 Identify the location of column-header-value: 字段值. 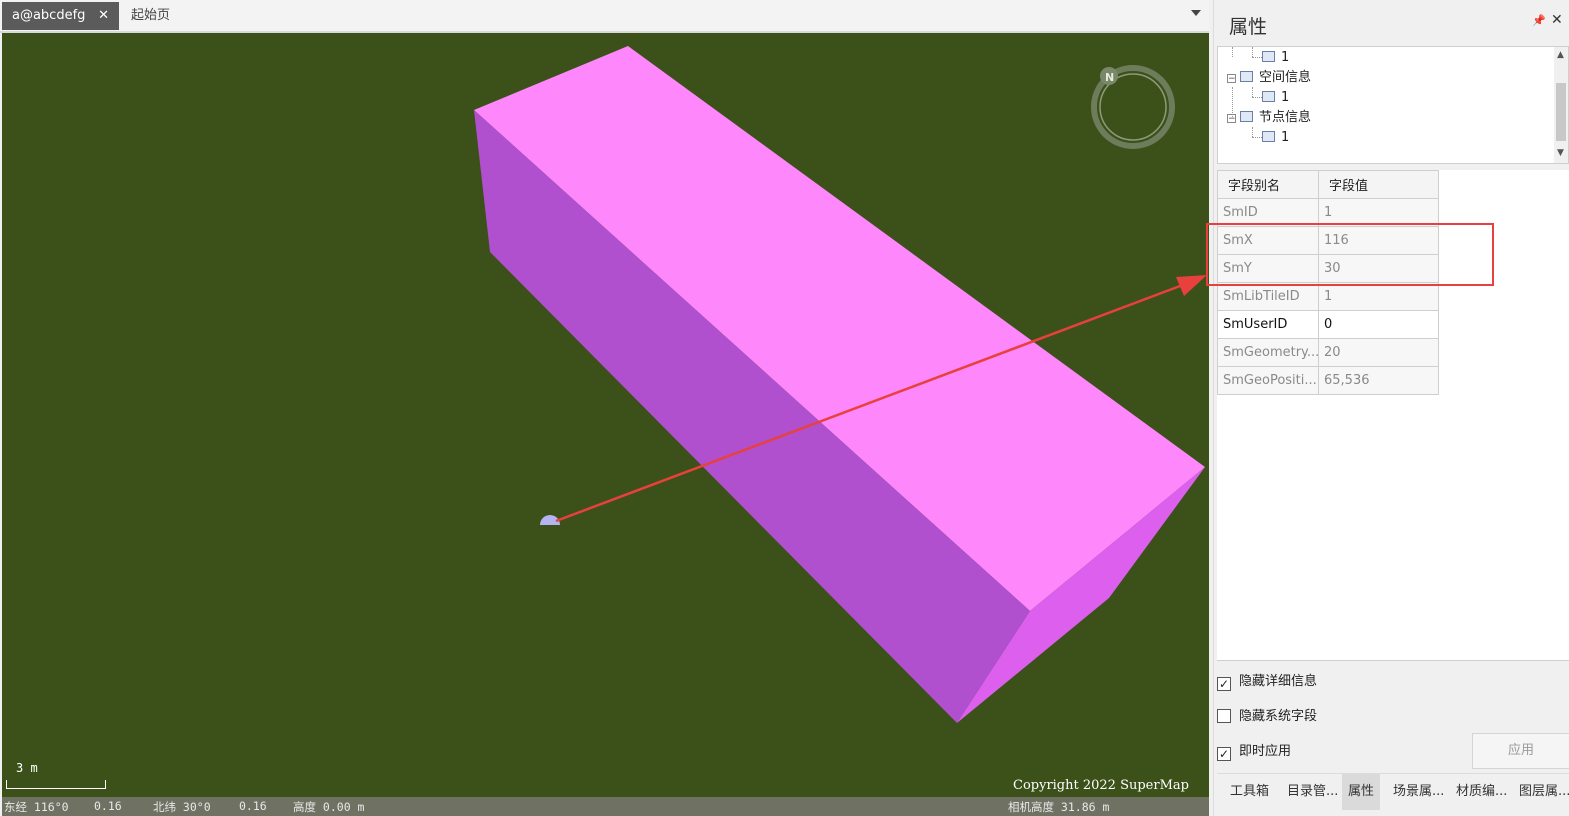
(1378, 184).